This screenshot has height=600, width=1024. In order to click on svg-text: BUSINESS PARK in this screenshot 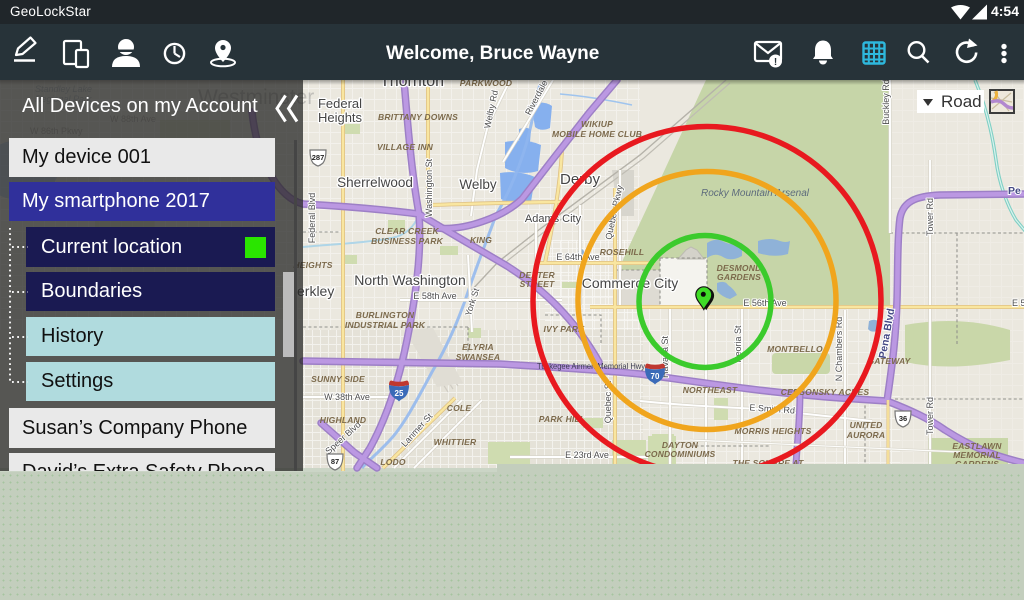, I will do `click(407, 241)`.